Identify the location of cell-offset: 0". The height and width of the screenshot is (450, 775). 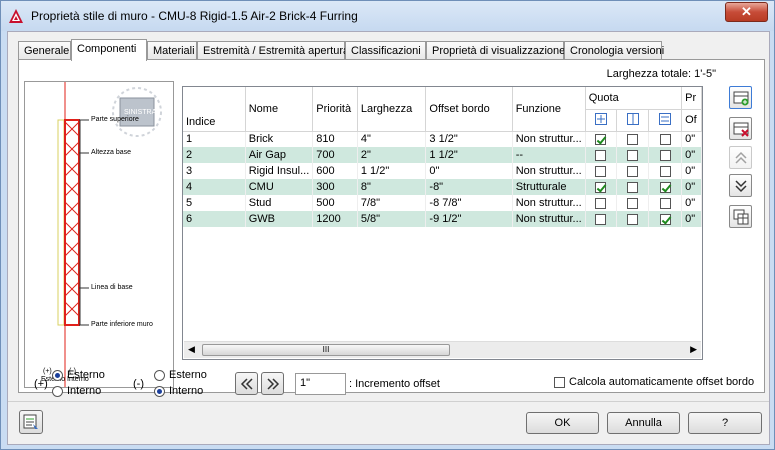
(469, 171).